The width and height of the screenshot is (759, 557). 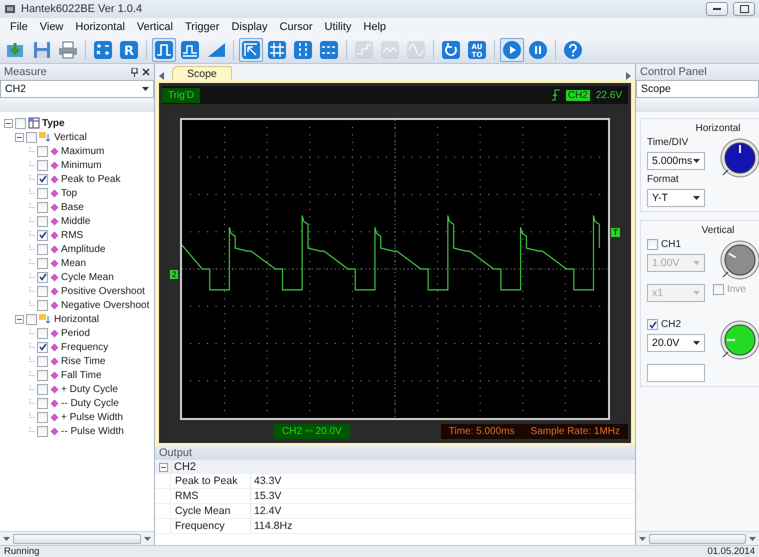 What do you see at coordinates (72, 207) in the screenshot?
I see `tree-item: Base` at bounding box center [72, 207].